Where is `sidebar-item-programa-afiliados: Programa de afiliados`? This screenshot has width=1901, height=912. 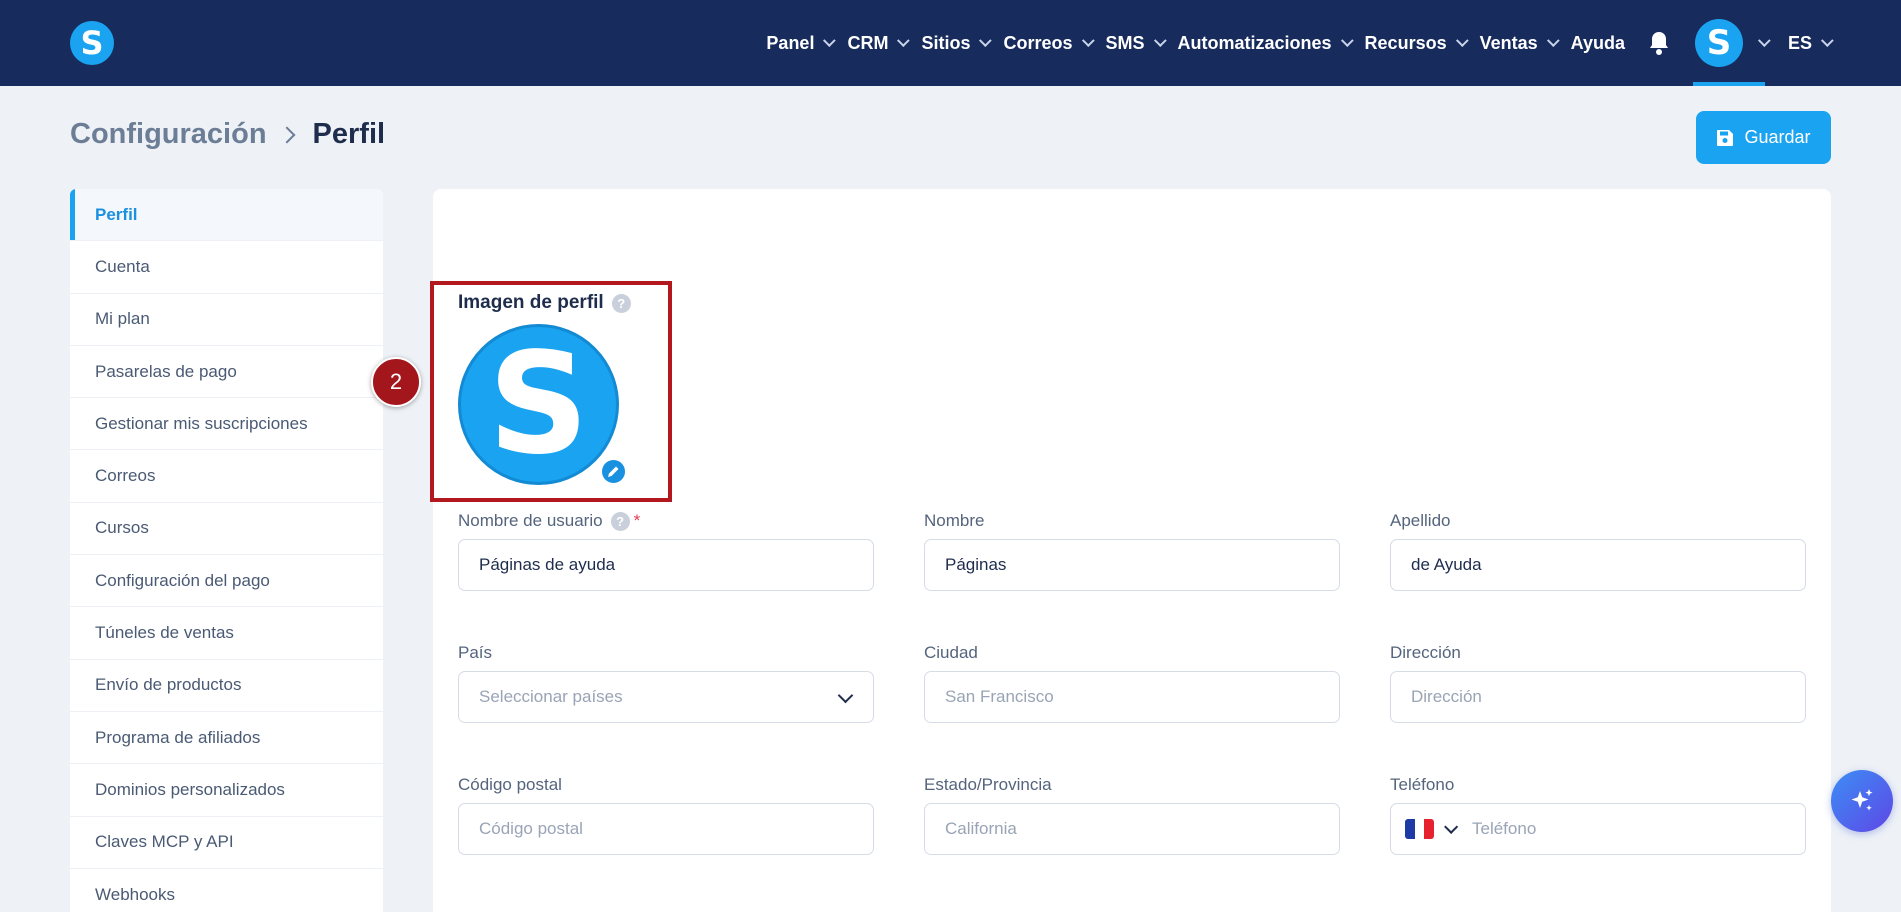
sidebar-item-programa-afiliados: Programa de afiliados is located at coordinates (226, 738).